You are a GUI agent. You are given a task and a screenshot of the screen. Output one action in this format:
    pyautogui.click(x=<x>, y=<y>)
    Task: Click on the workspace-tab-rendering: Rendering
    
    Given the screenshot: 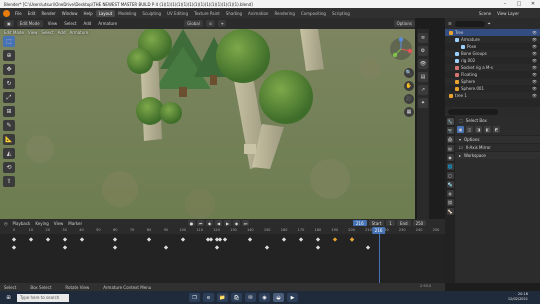 What is the action you would take?
    pyautogui.click(x=284, y=13)
    